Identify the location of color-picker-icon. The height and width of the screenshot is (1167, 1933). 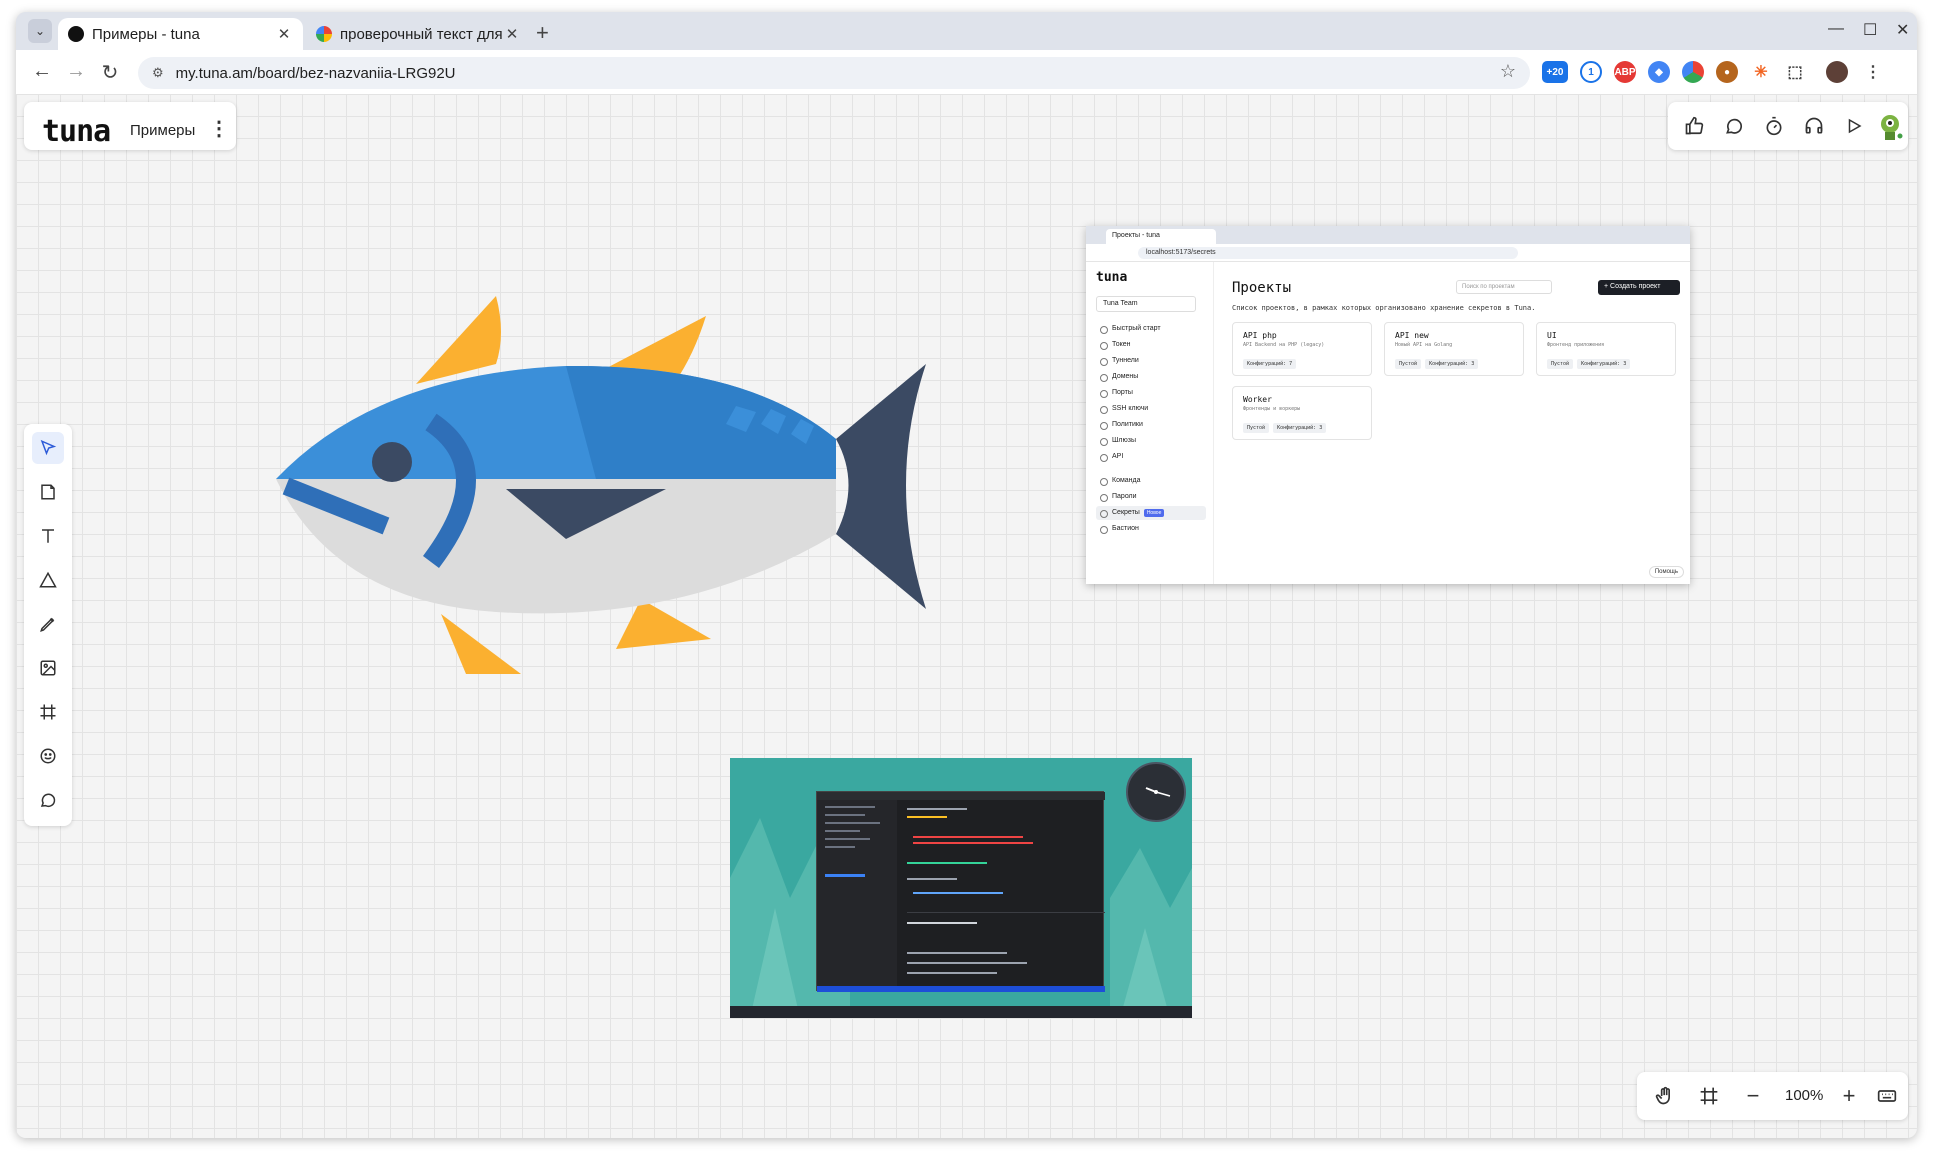
(1693, 72).